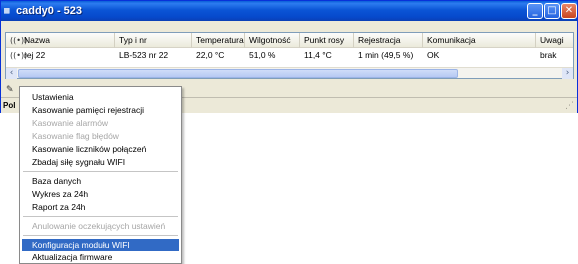  I want to click on menu-item-ustawienia: Ustawienia, so click(100, 97).